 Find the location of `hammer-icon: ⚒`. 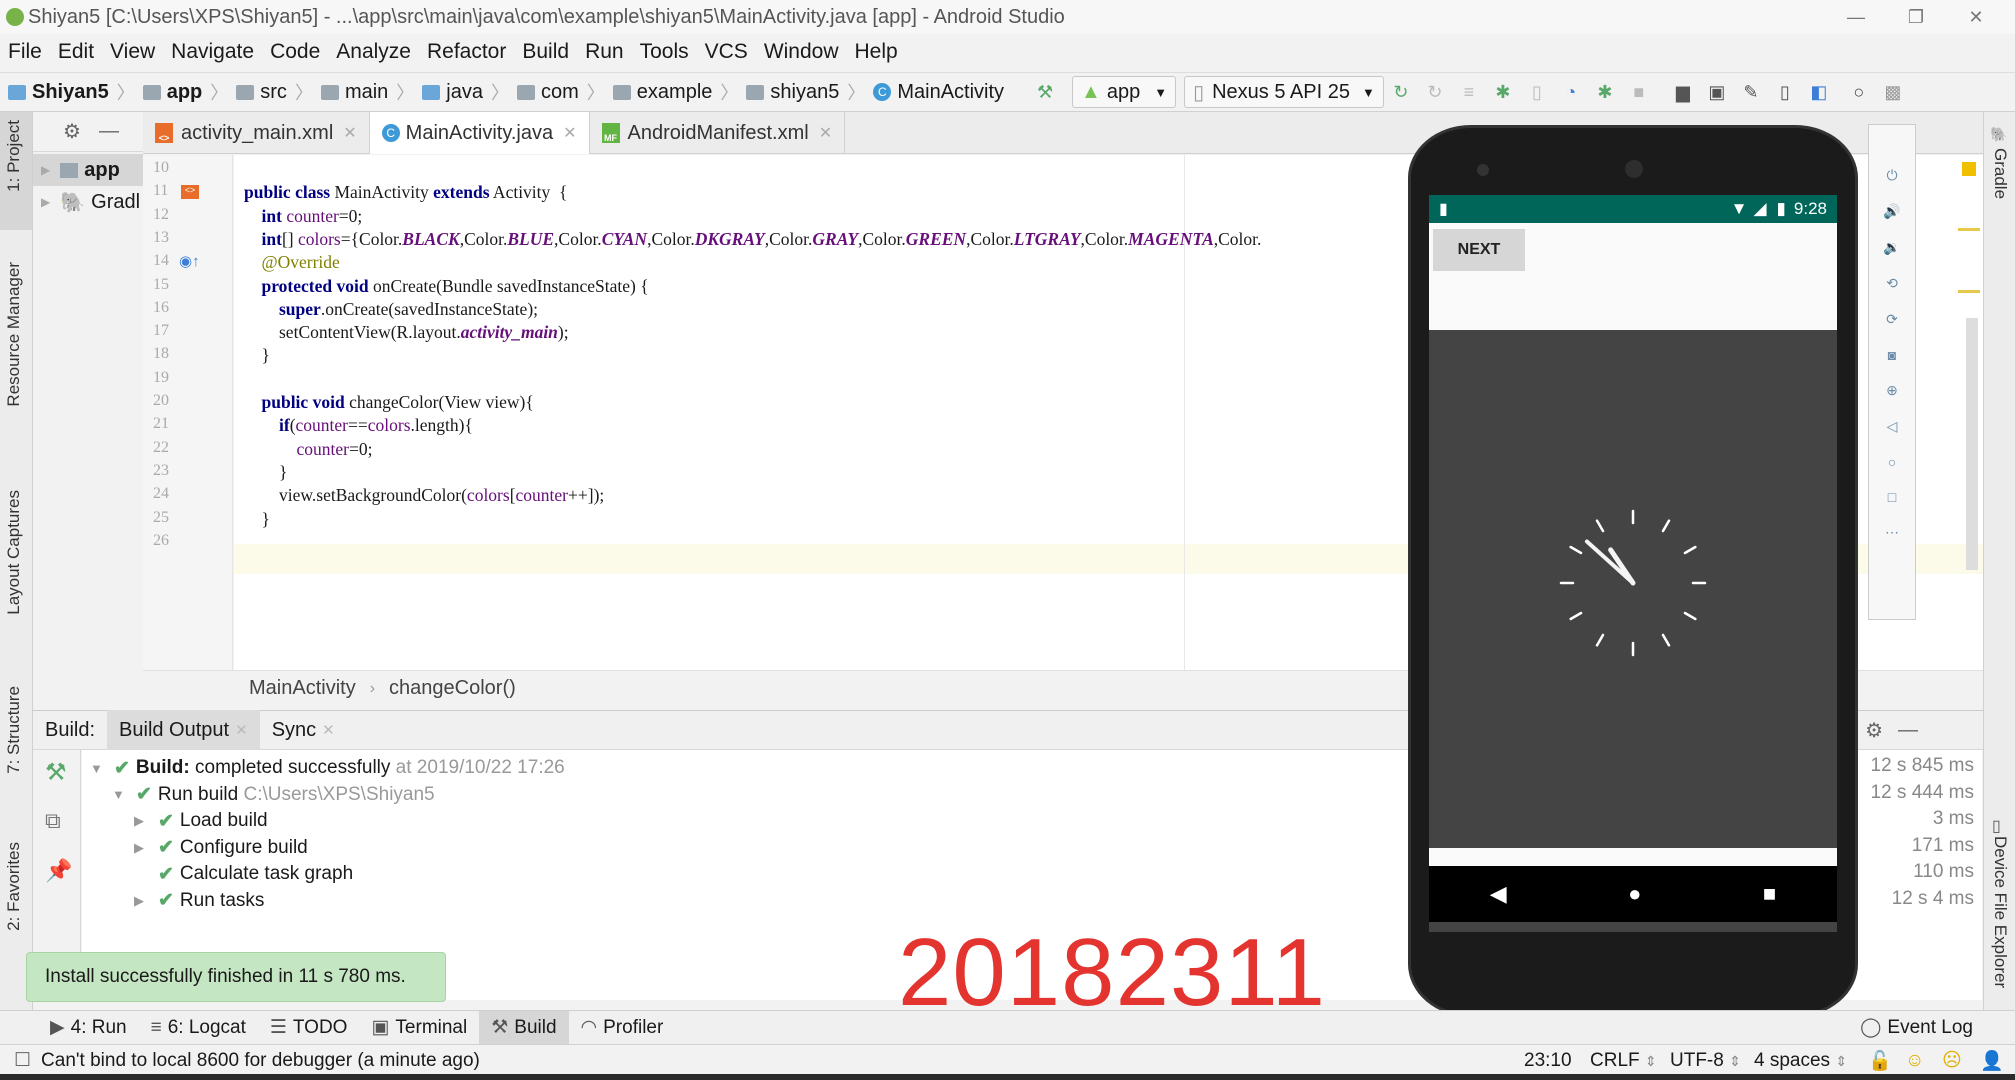

hammer-icon: ⚒ is located at coordinates (56, 772).